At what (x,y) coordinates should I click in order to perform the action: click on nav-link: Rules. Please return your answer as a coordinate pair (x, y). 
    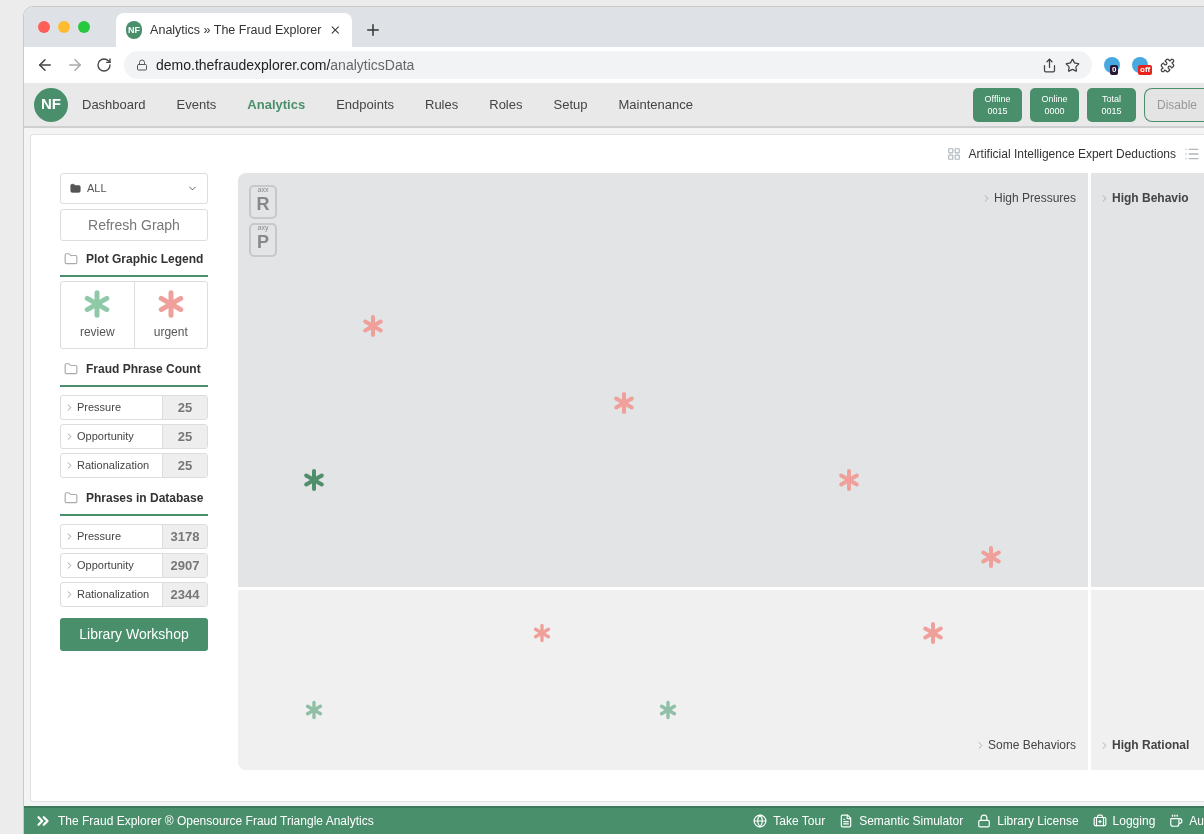
    Looking at the image, I should click on (442, 104).